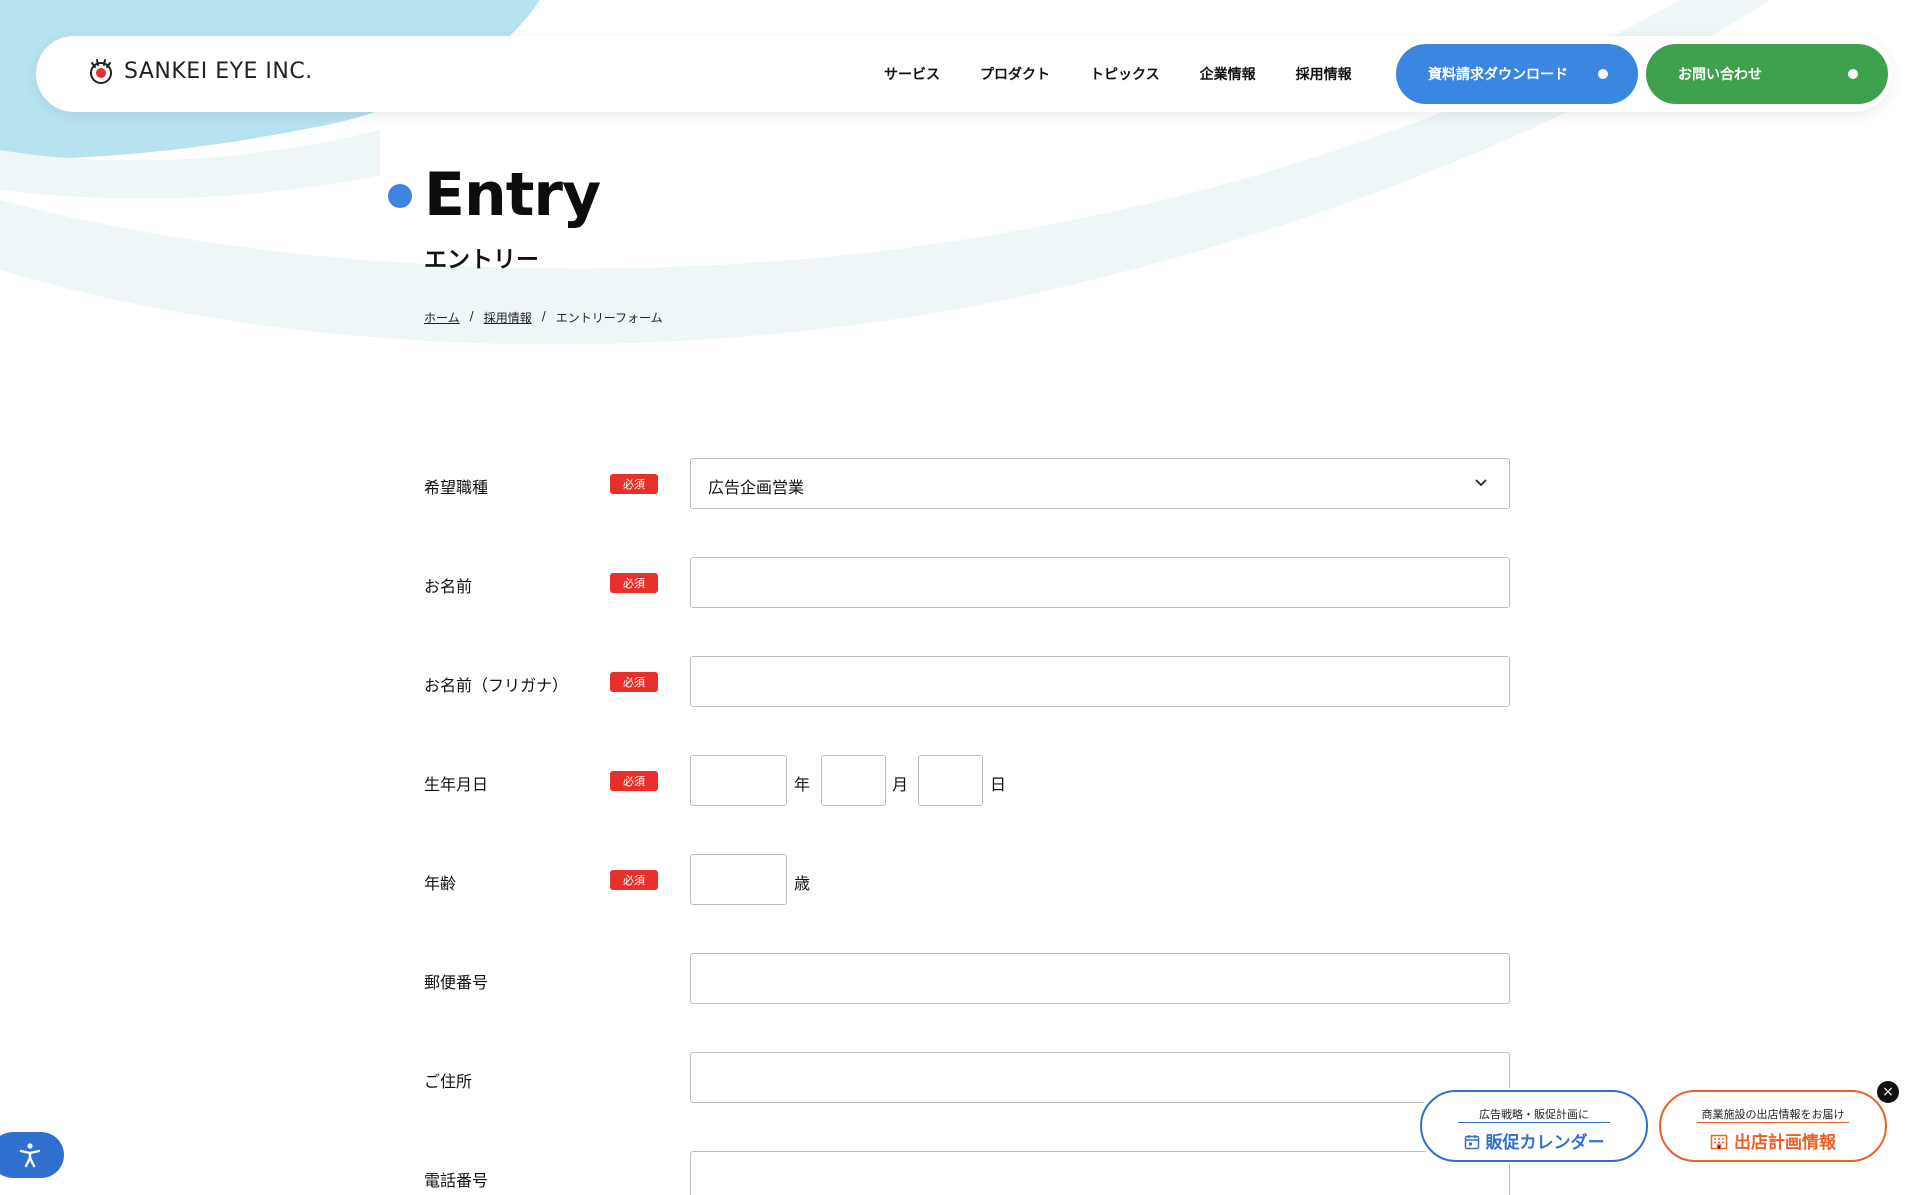 This screenshot has width=1918, height=1195. What do you see at coordinates (1720, 75) in the screenshot?
I see `contact-button-label: お問い合わせ` at bounding box center [1720, 75].